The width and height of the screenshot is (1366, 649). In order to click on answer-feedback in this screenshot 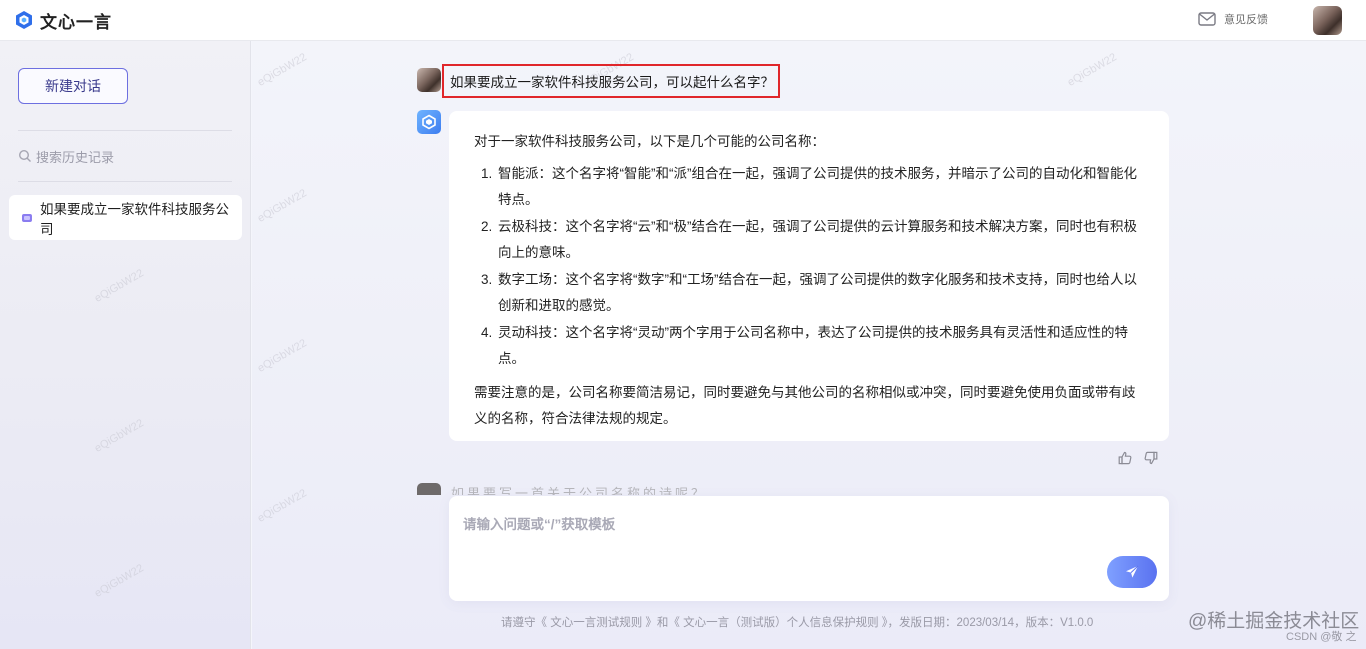, I will do `click(1138, 458)`.